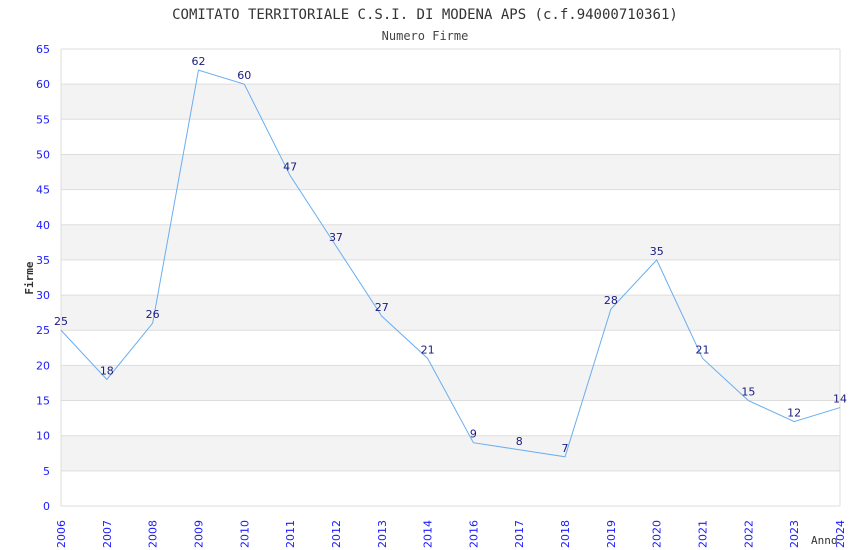 The height and width of the screenshot is (550, 850). Describe the element at coordinates (382, 534) in the screenshot. I see `x-tick-label: 2013` at that location.